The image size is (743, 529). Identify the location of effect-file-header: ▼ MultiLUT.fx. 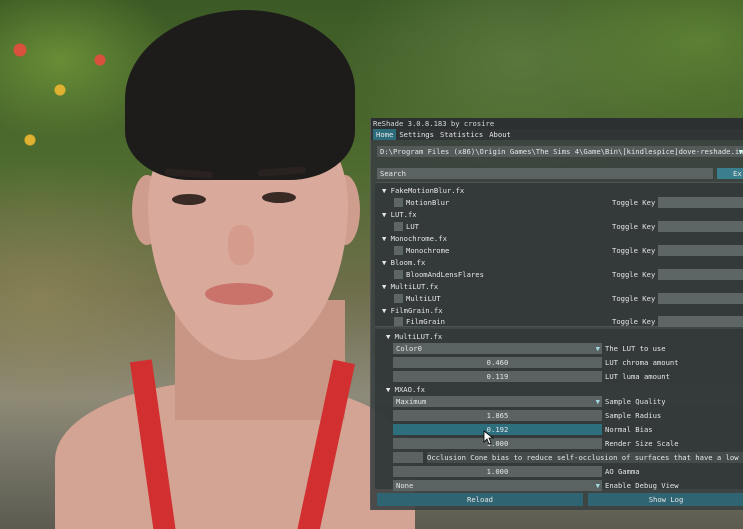
(410, 286).